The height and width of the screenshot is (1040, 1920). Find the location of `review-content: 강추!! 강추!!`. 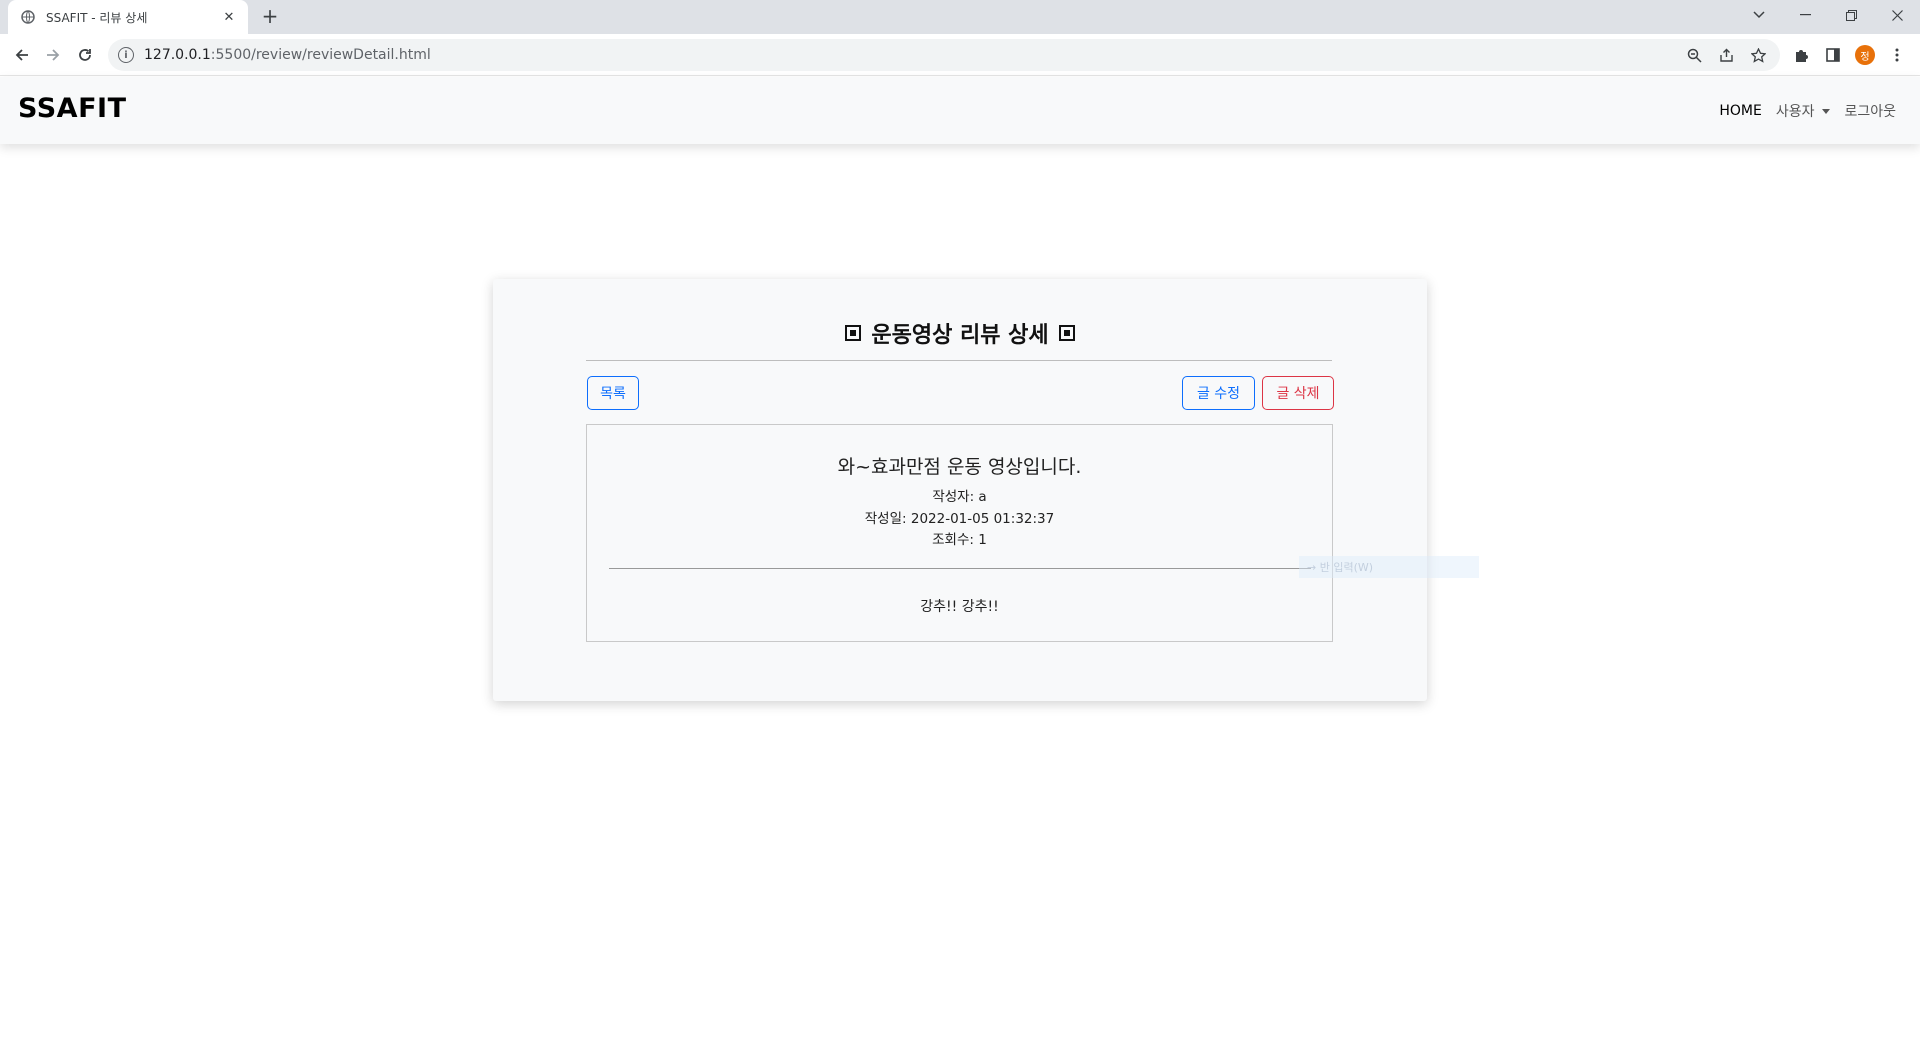

review-content: 강추!! 강추!! is located at coordinates (959, 607).